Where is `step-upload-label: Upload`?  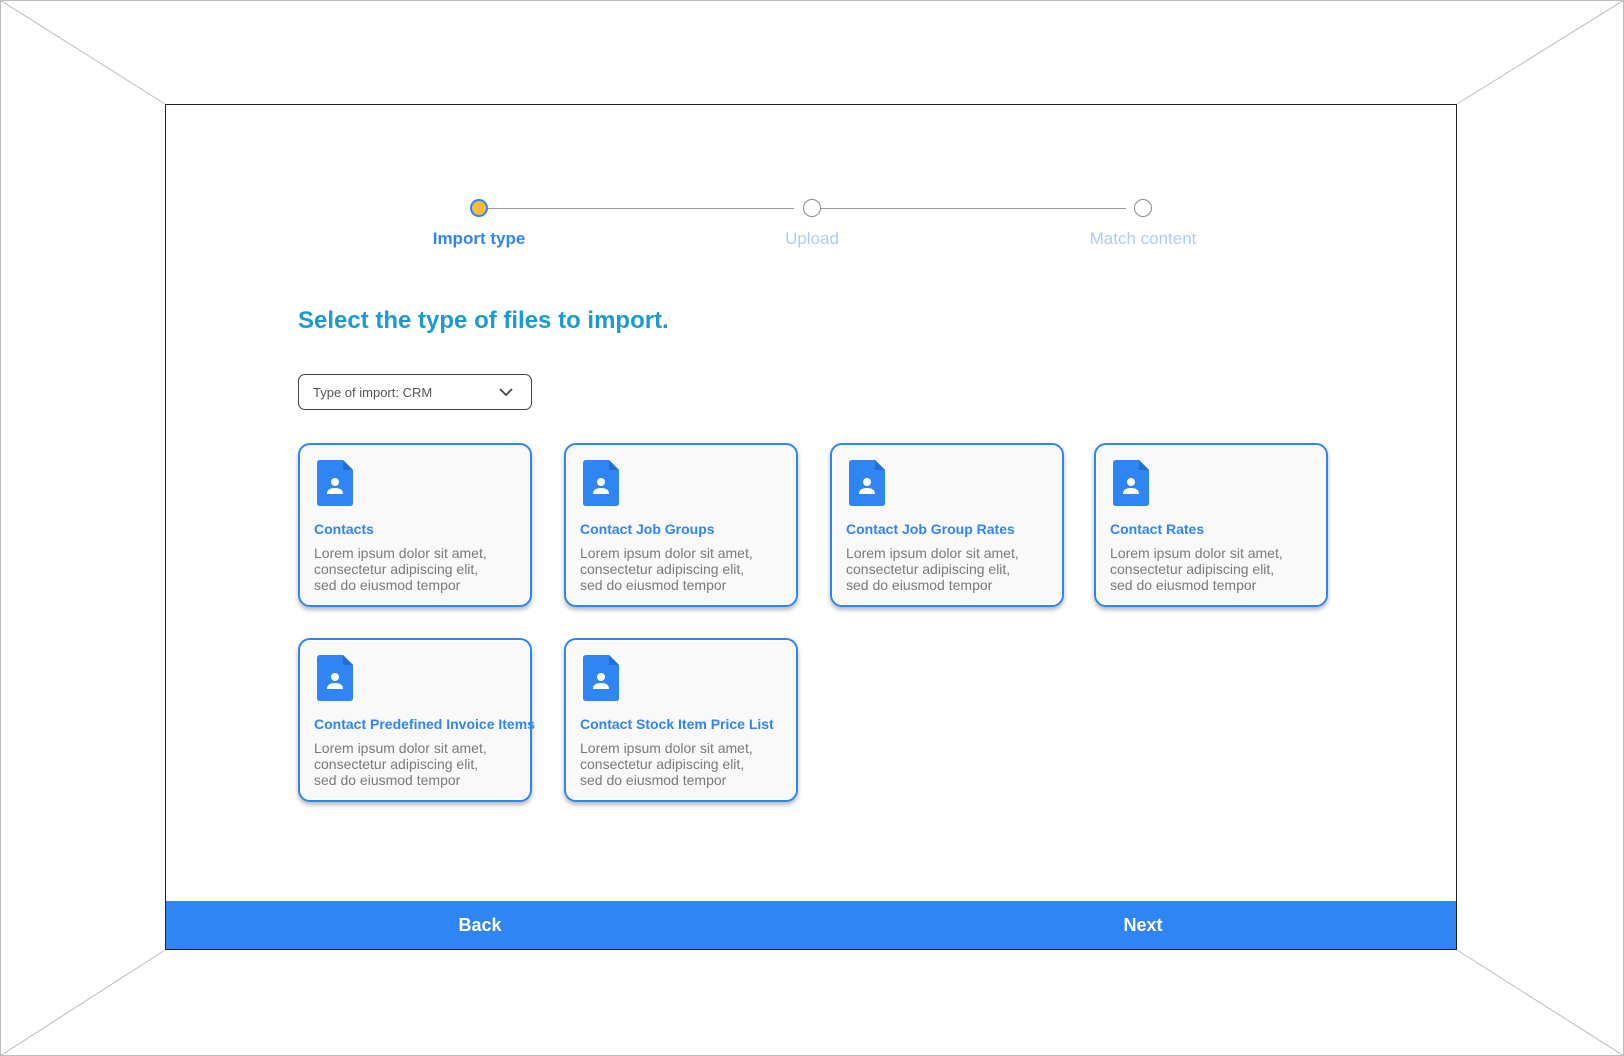 step-upload-label: Upload is located at coordinates (812, 239).